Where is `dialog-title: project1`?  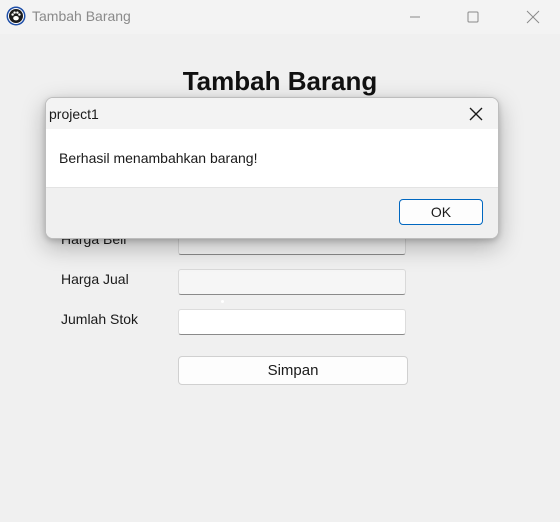 dialog-title: project1 is located at coordinates (74, 114).